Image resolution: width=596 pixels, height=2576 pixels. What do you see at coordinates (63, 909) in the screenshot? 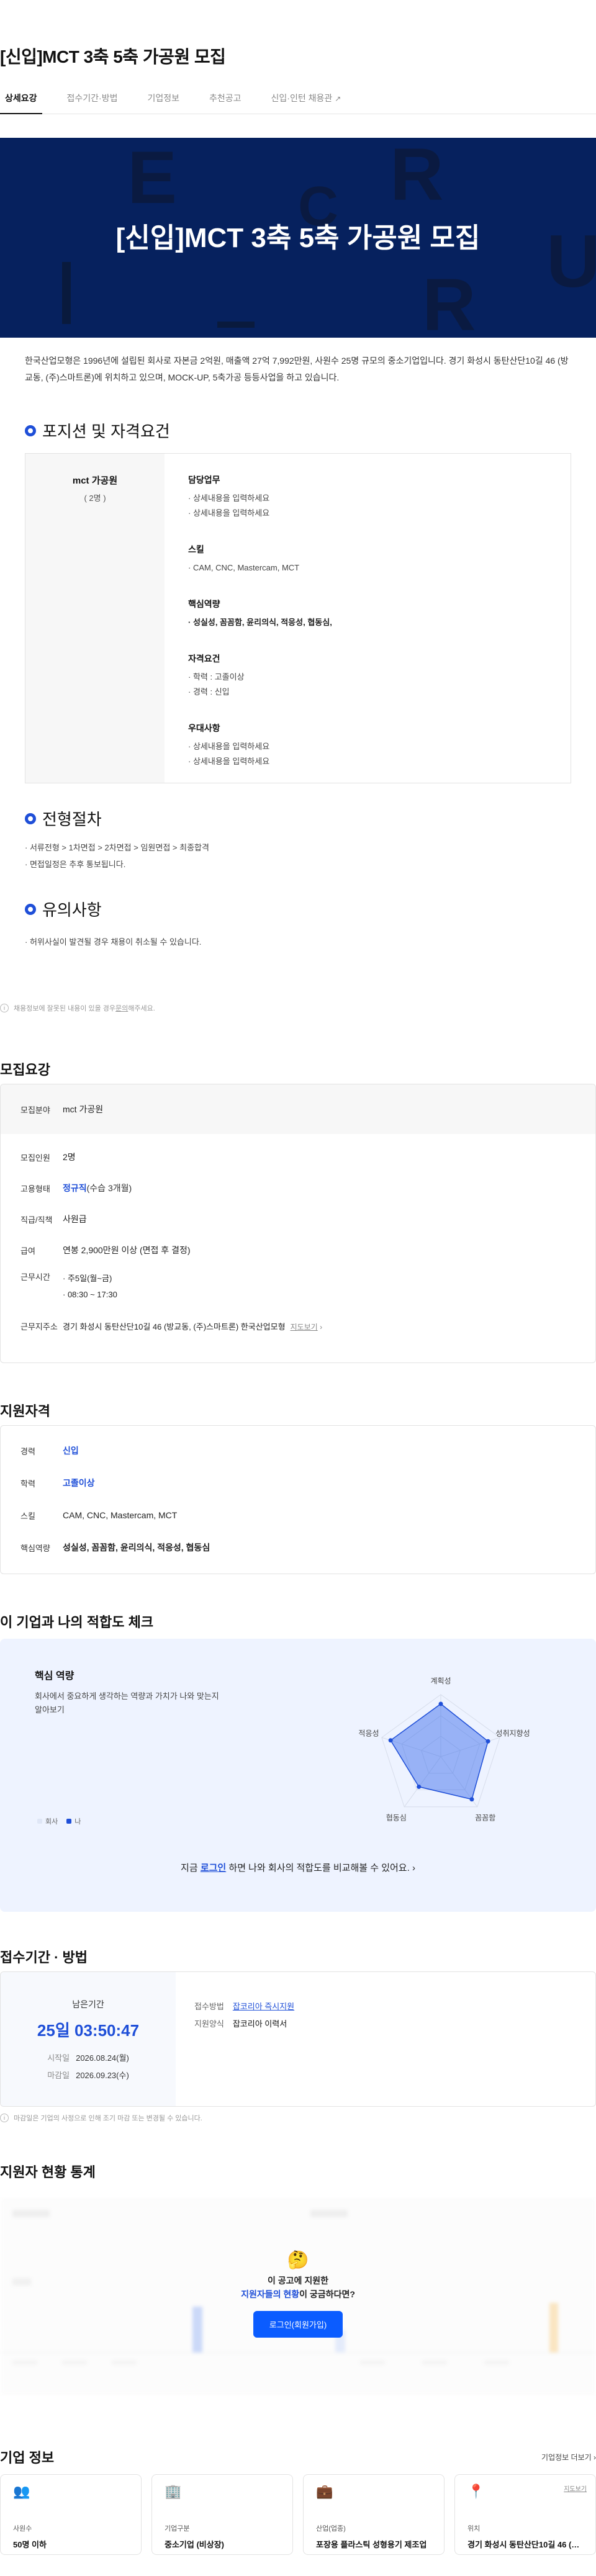
I see `notes-heading: 유의사항` at bounding box center [63, 909].